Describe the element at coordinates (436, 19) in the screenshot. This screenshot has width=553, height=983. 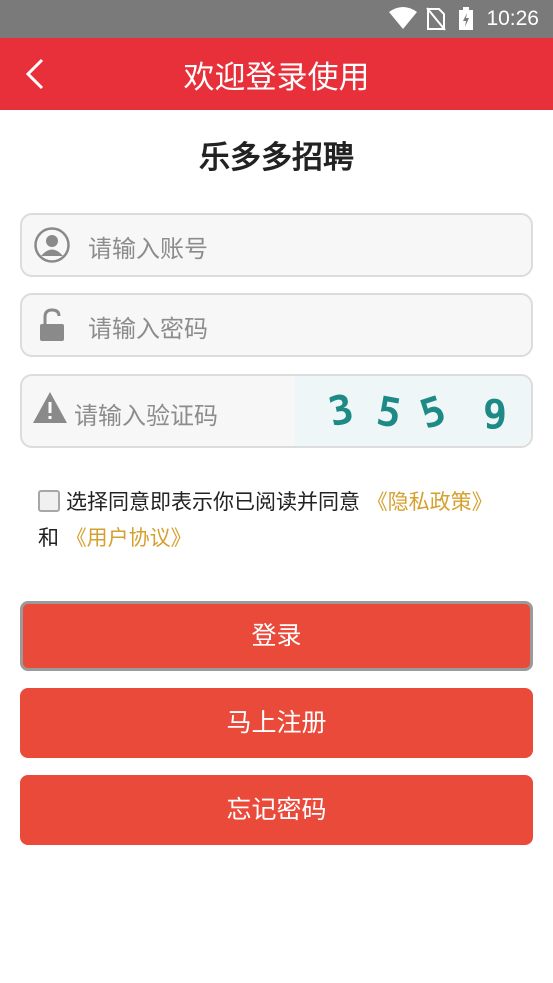
I see `no-sim-icon` at that location.